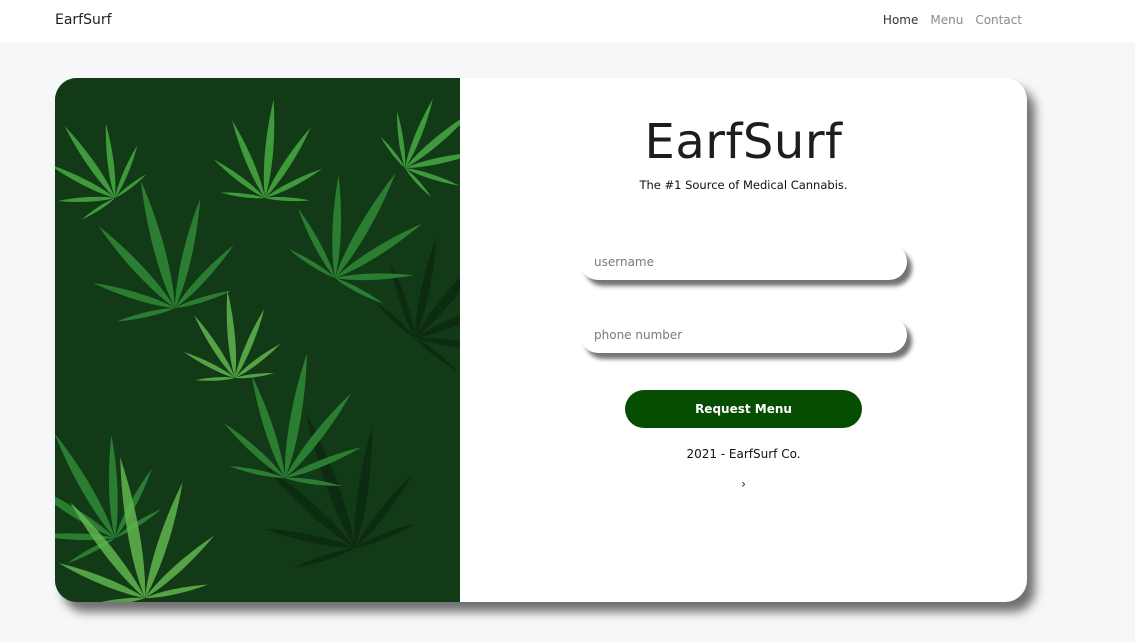 This screenshot has height=642, width=1135. What do you see at coordinates (743, 142) in the screenshot?
I see `hero-title: EarfSurf` at bounding box center [743, 142].